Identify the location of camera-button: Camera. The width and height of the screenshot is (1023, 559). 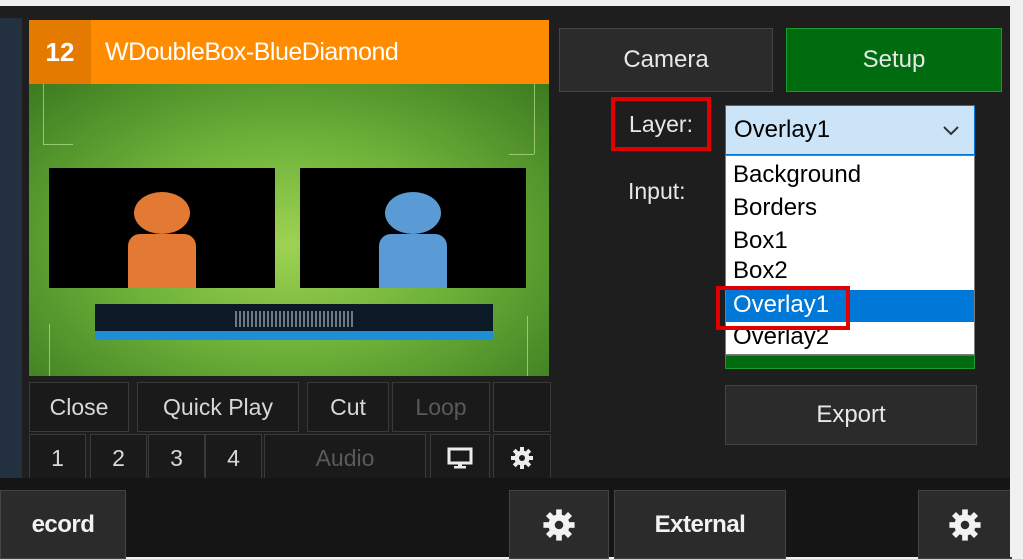
(666, 60).